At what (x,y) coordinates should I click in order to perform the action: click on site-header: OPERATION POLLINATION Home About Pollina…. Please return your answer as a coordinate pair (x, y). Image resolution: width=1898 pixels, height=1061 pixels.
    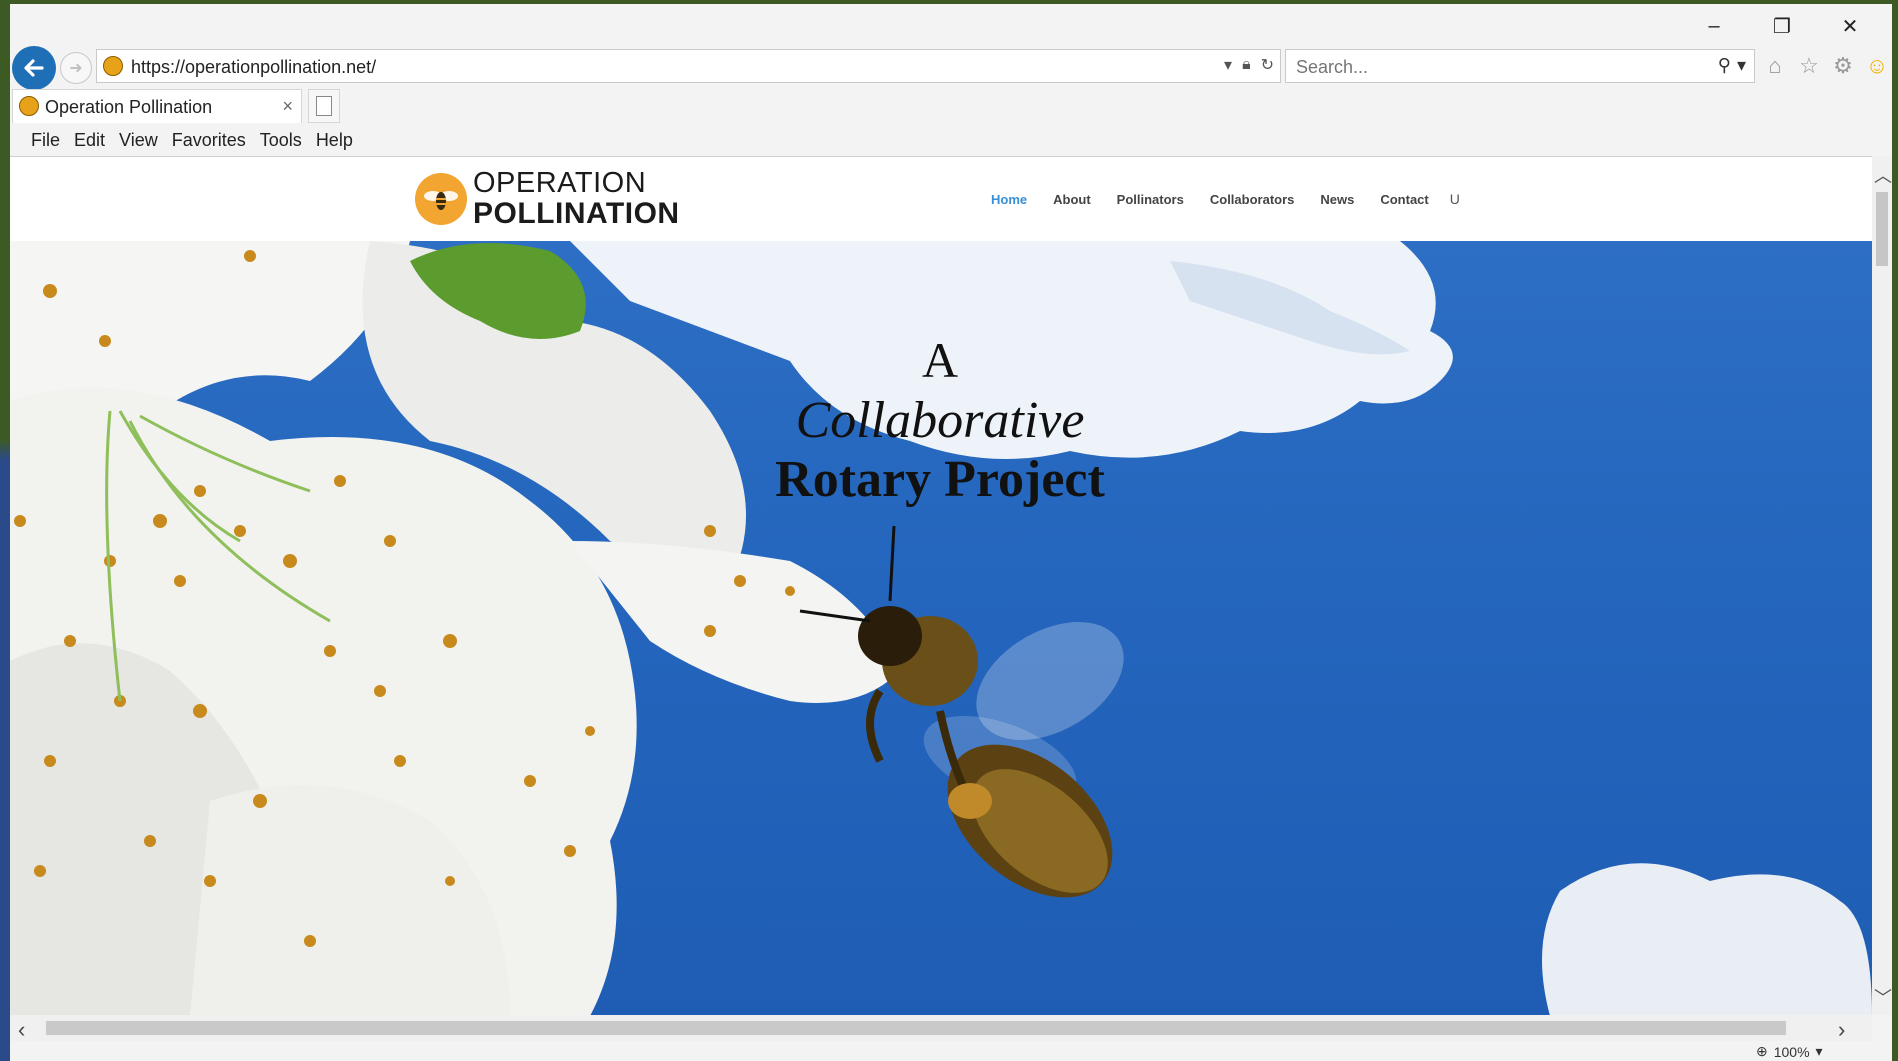
    Looking at the image, I should click on (941, 199).